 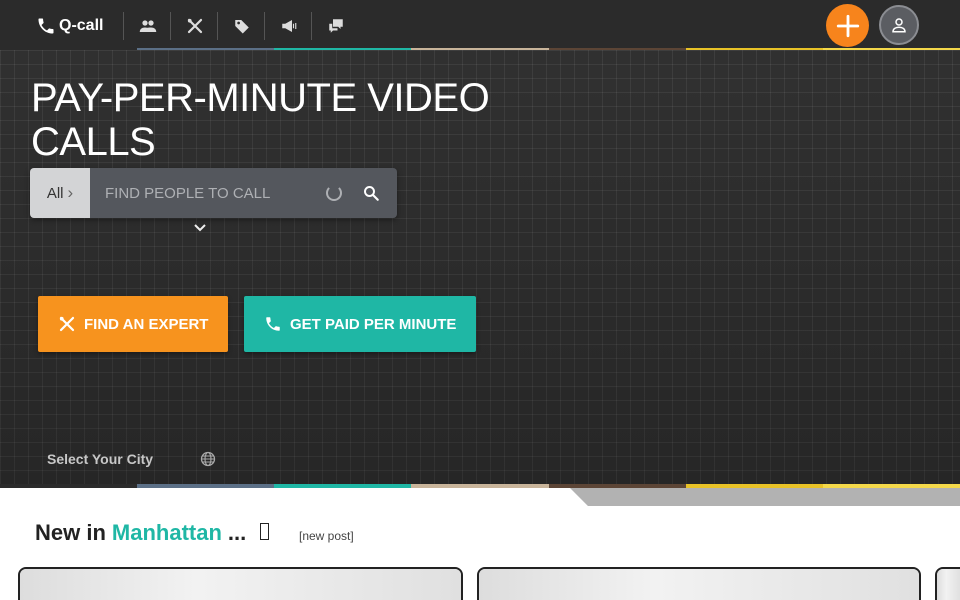 I want to click on find-expert-button: FIND AN EXPERT, so click(x=133, y=324).